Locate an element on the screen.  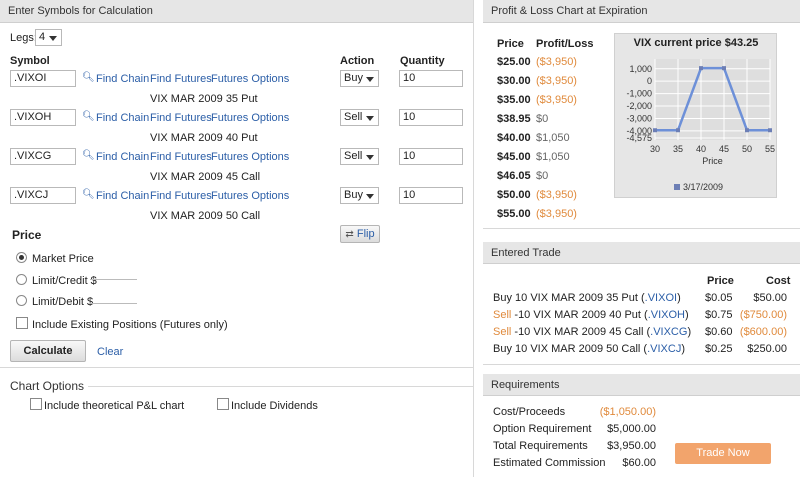
limit-credit-radio is located at coordinates (21, 279).